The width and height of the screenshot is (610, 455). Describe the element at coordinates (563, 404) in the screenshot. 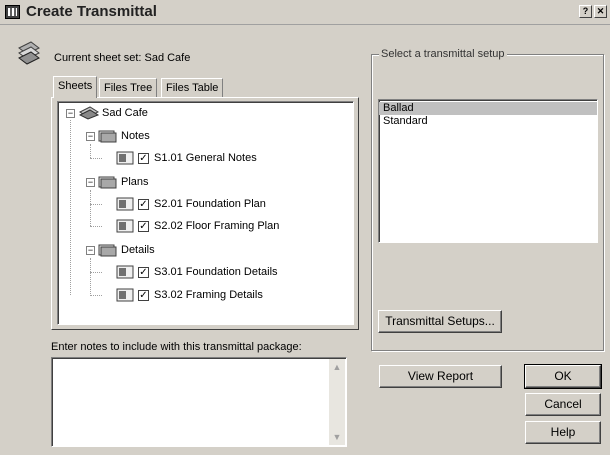

I see `cancel-button: Cancel` at that location.